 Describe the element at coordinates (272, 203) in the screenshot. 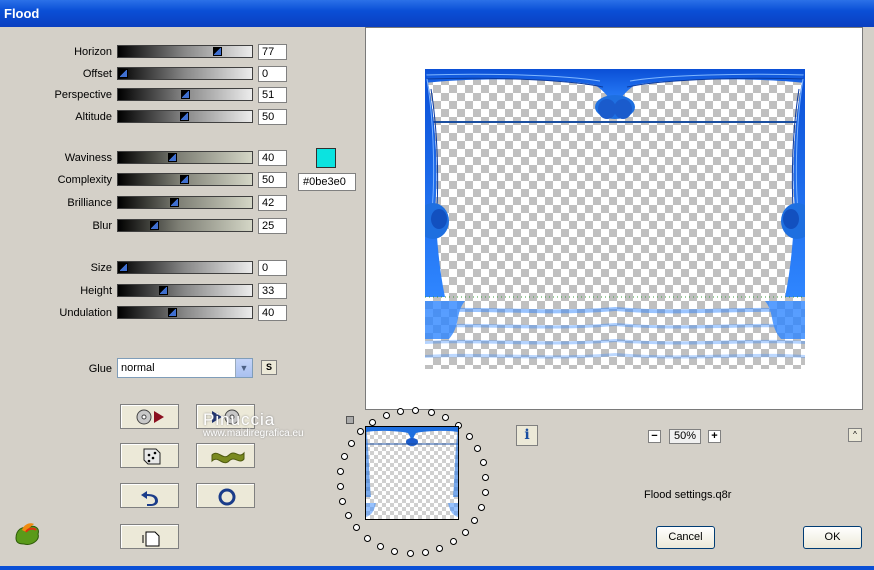

I see `slider-value-field: 42` at that location.